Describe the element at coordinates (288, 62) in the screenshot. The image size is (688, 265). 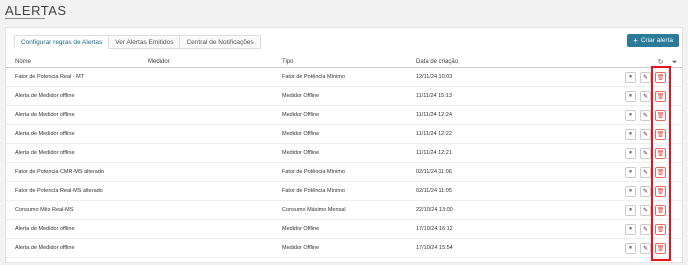
I see `column-tipo: Tipo` at that location.